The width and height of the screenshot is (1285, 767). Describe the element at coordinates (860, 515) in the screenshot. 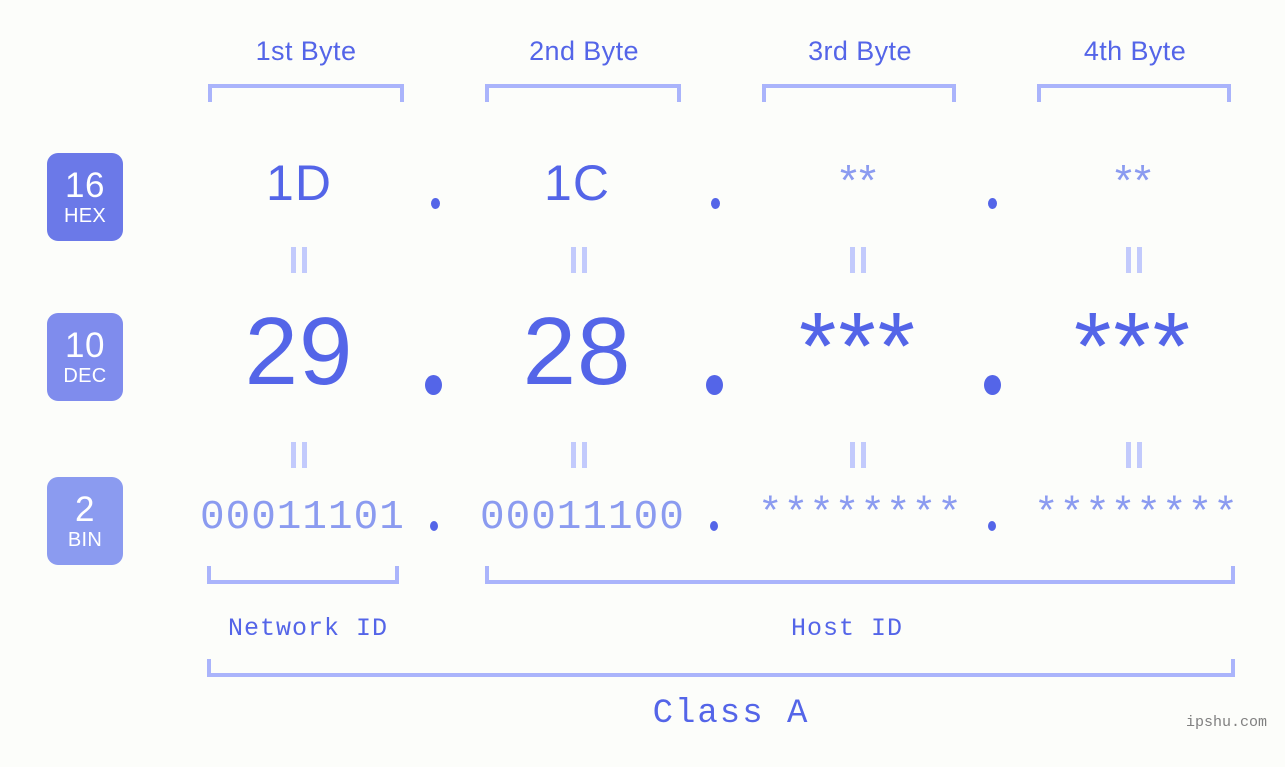

I see `bin-value-byte-3: ********` at that location.